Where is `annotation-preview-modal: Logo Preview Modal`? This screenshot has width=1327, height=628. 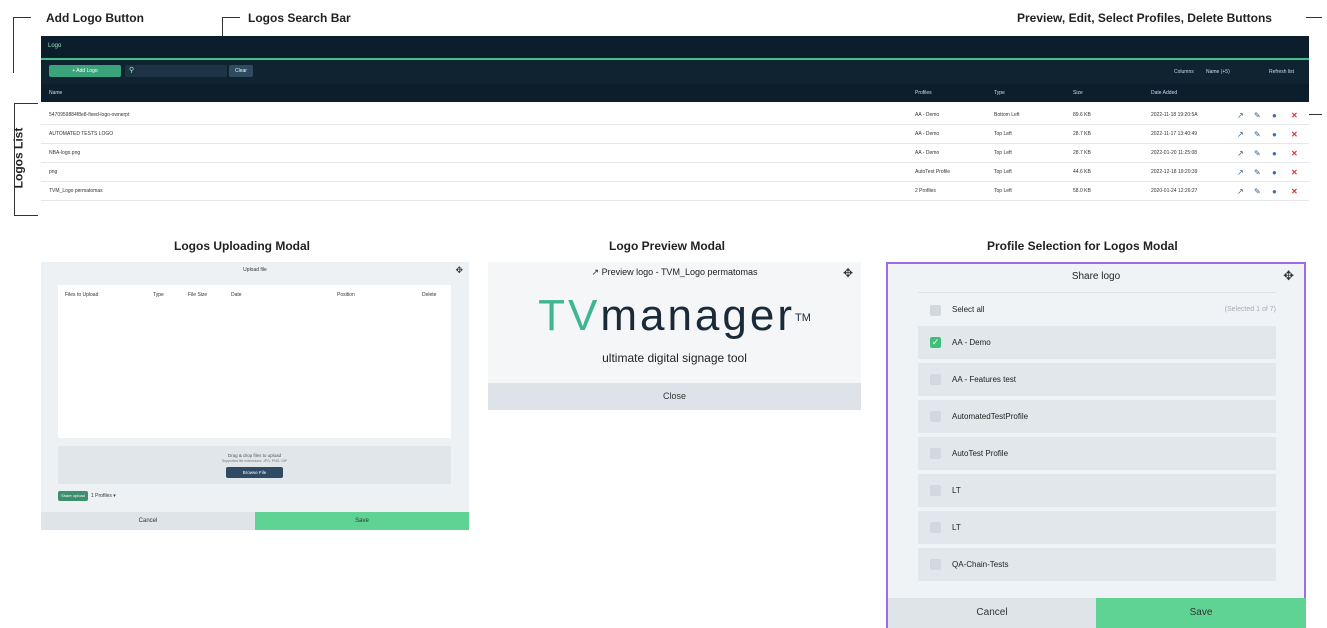 annotation-preview-modal: Logo Preview Modal is located at coordinates (667, 246).